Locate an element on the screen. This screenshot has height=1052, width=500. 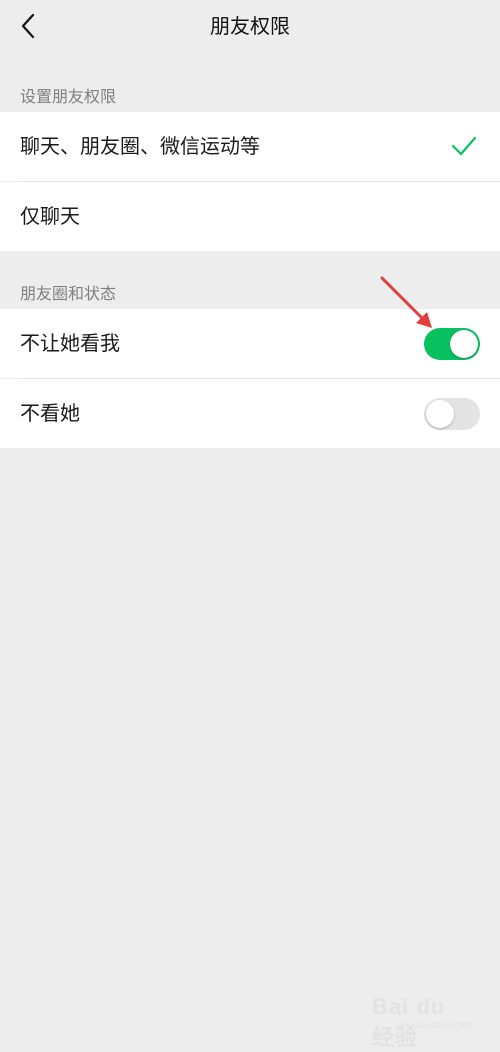
hide-her-moments-toggle is located at coordinates (452, 414).